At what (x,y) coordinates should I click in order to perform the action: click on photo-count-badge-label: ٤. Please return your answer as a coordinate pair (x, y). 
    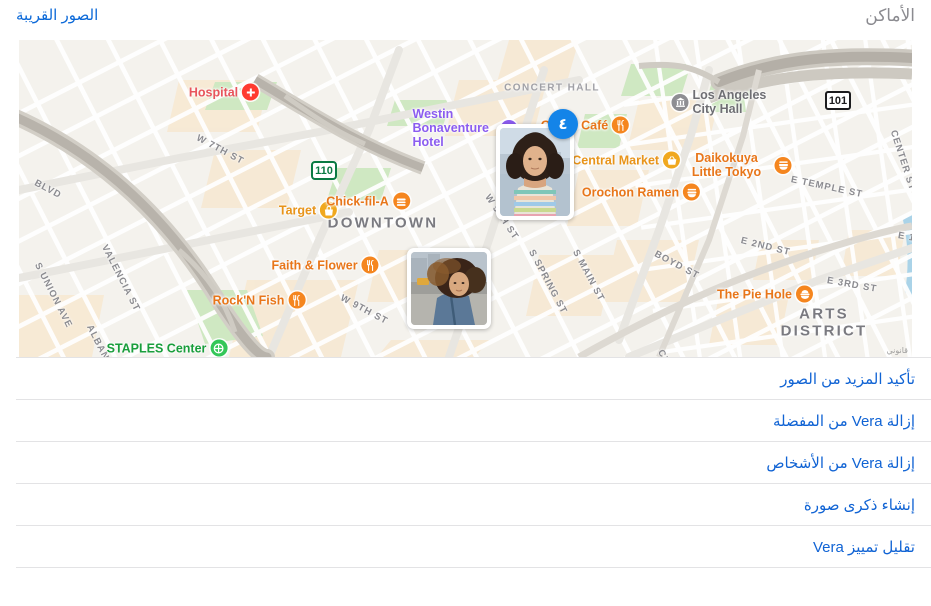
    Looking at the image, I should click on (563, 124).